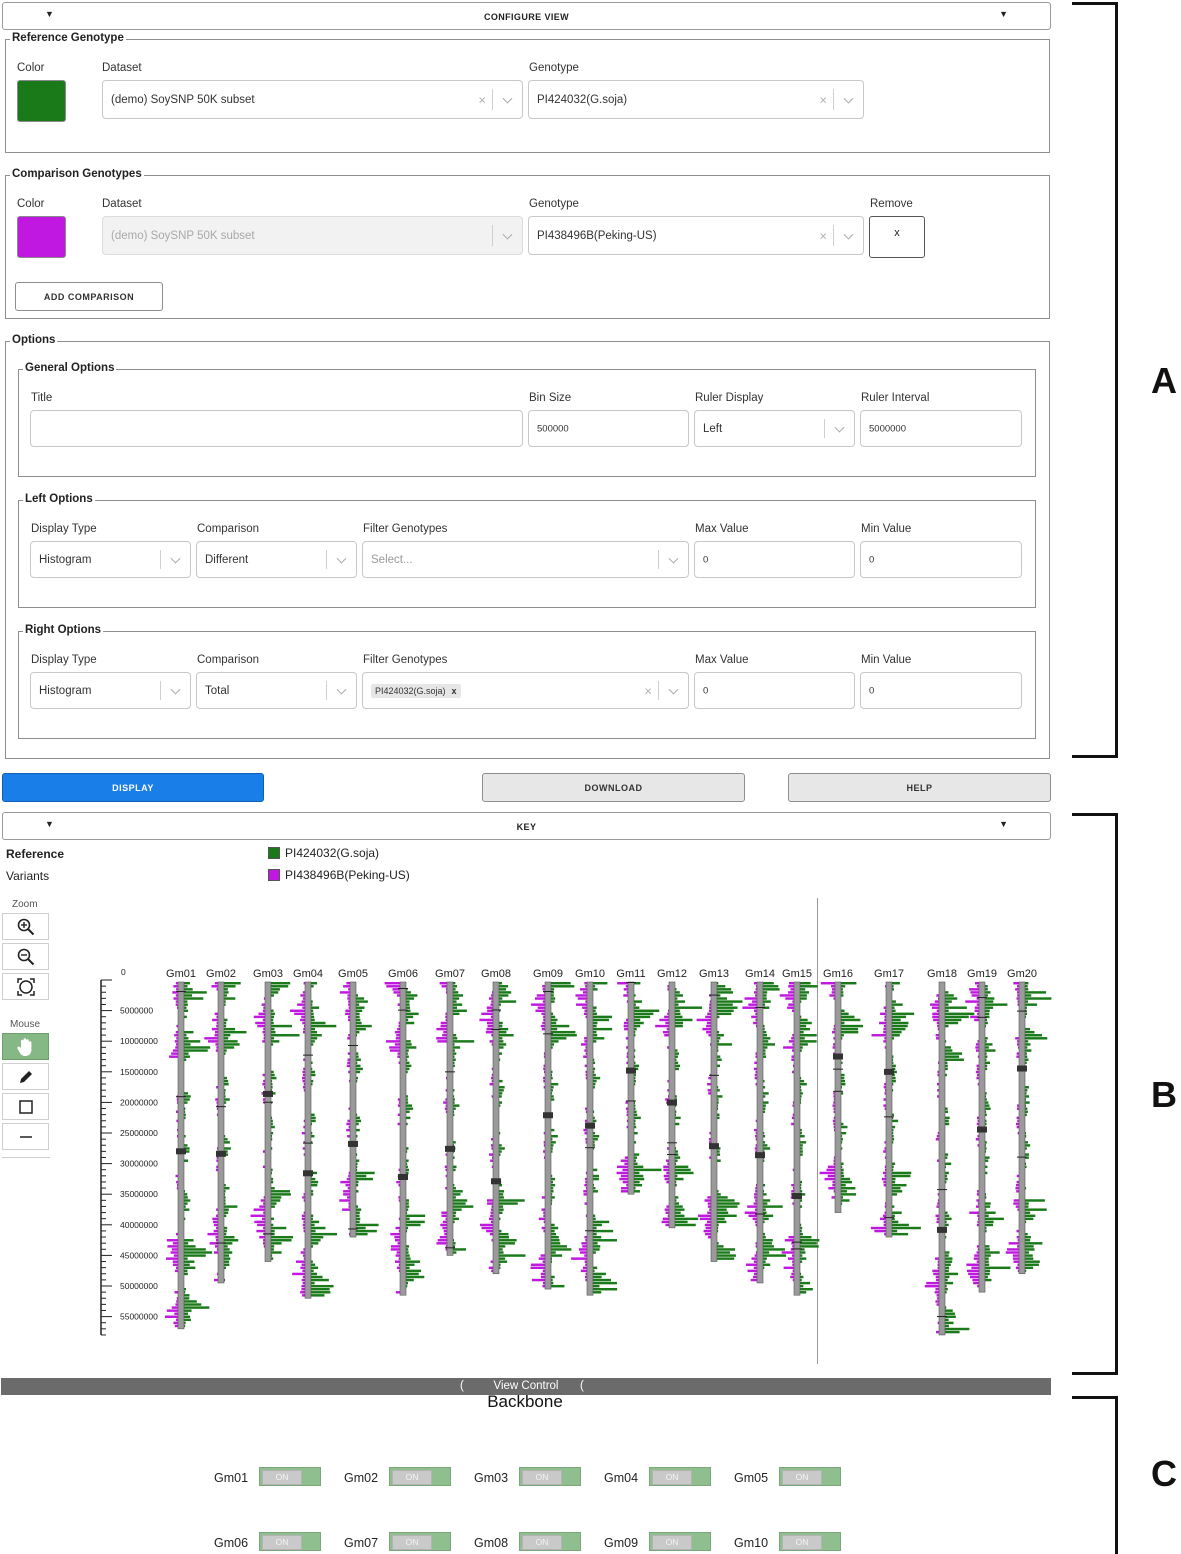 This screenshot has height=1554, width=1181. Describe the element at coordinates (420, 1541) in the screenshot. I see `toggle-switch-gm07: ON` at that location.